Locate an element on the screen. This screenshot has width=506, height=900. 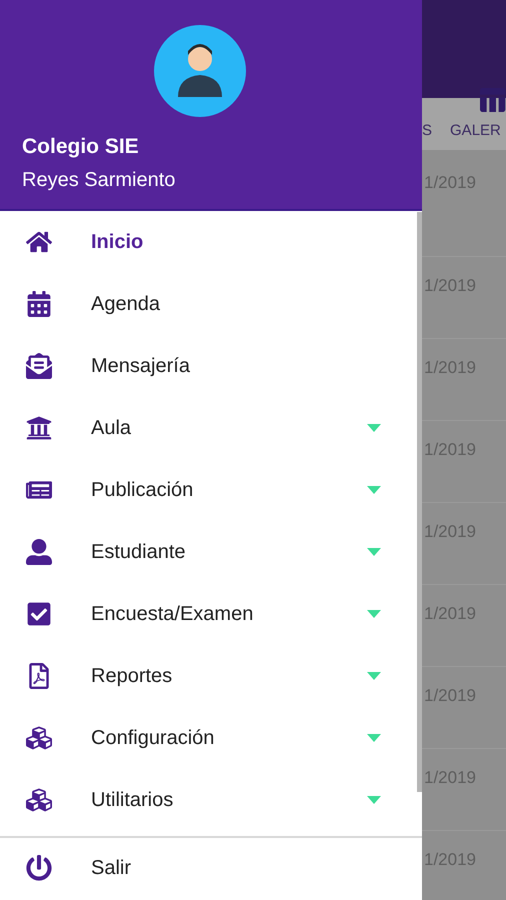
building-icon is located at coordinates (39, 428).